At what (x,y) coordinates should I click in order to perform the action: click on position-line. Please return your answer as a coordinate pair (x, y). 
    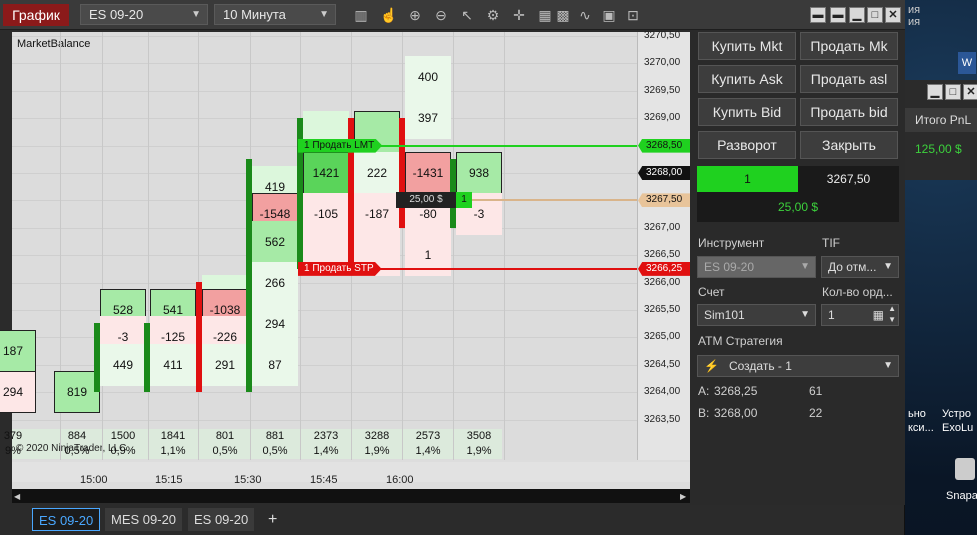
    Looking at the image, I should click on (544, 200).